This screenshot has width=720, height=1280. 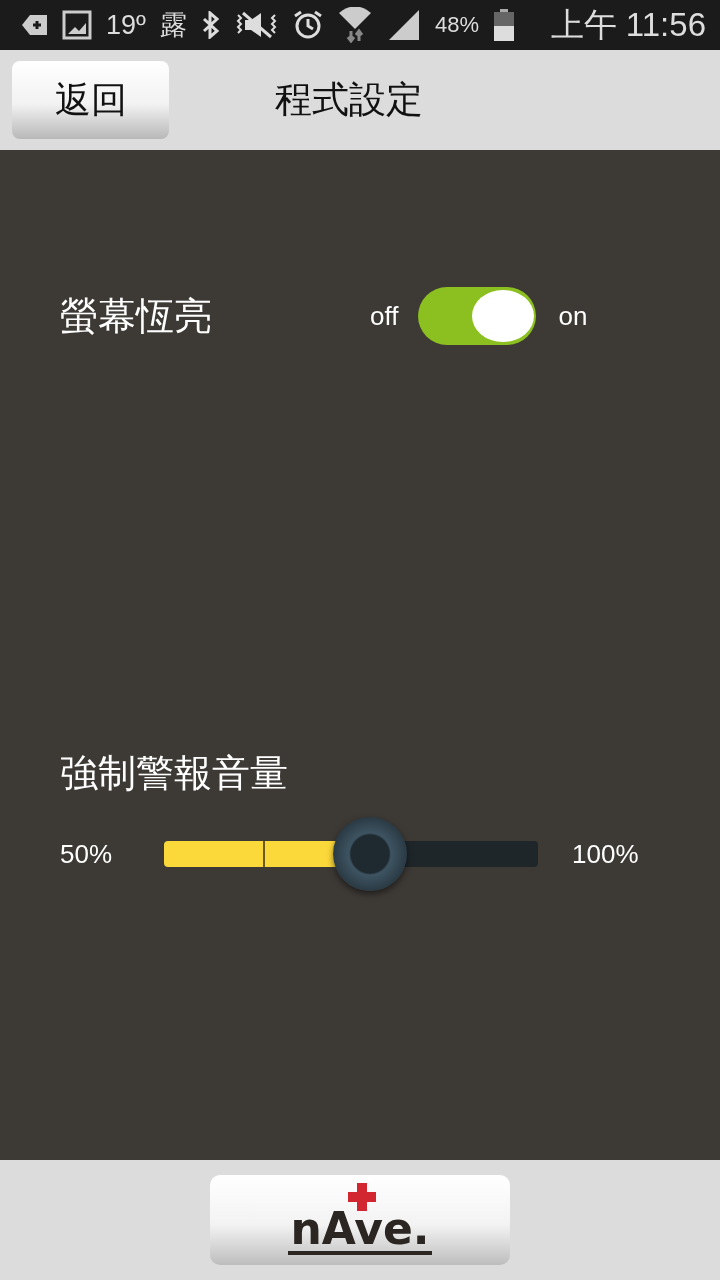 I want to click on alarm-clock-icon, so click(x=307, y=25).